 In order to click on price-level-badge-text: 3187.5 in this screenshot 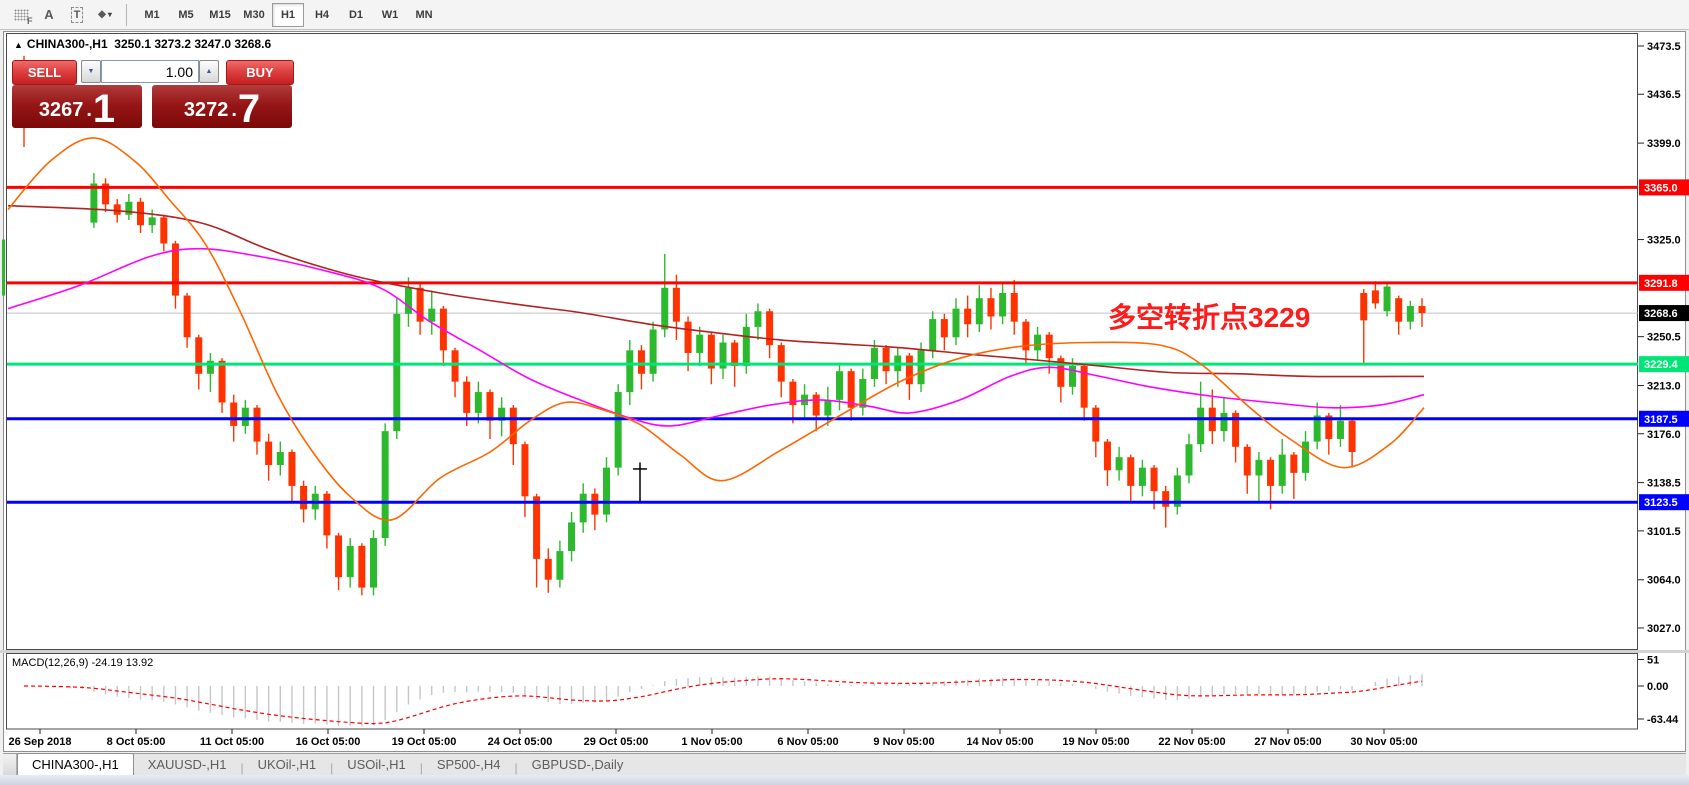, I will do `click(1661, 420)`.